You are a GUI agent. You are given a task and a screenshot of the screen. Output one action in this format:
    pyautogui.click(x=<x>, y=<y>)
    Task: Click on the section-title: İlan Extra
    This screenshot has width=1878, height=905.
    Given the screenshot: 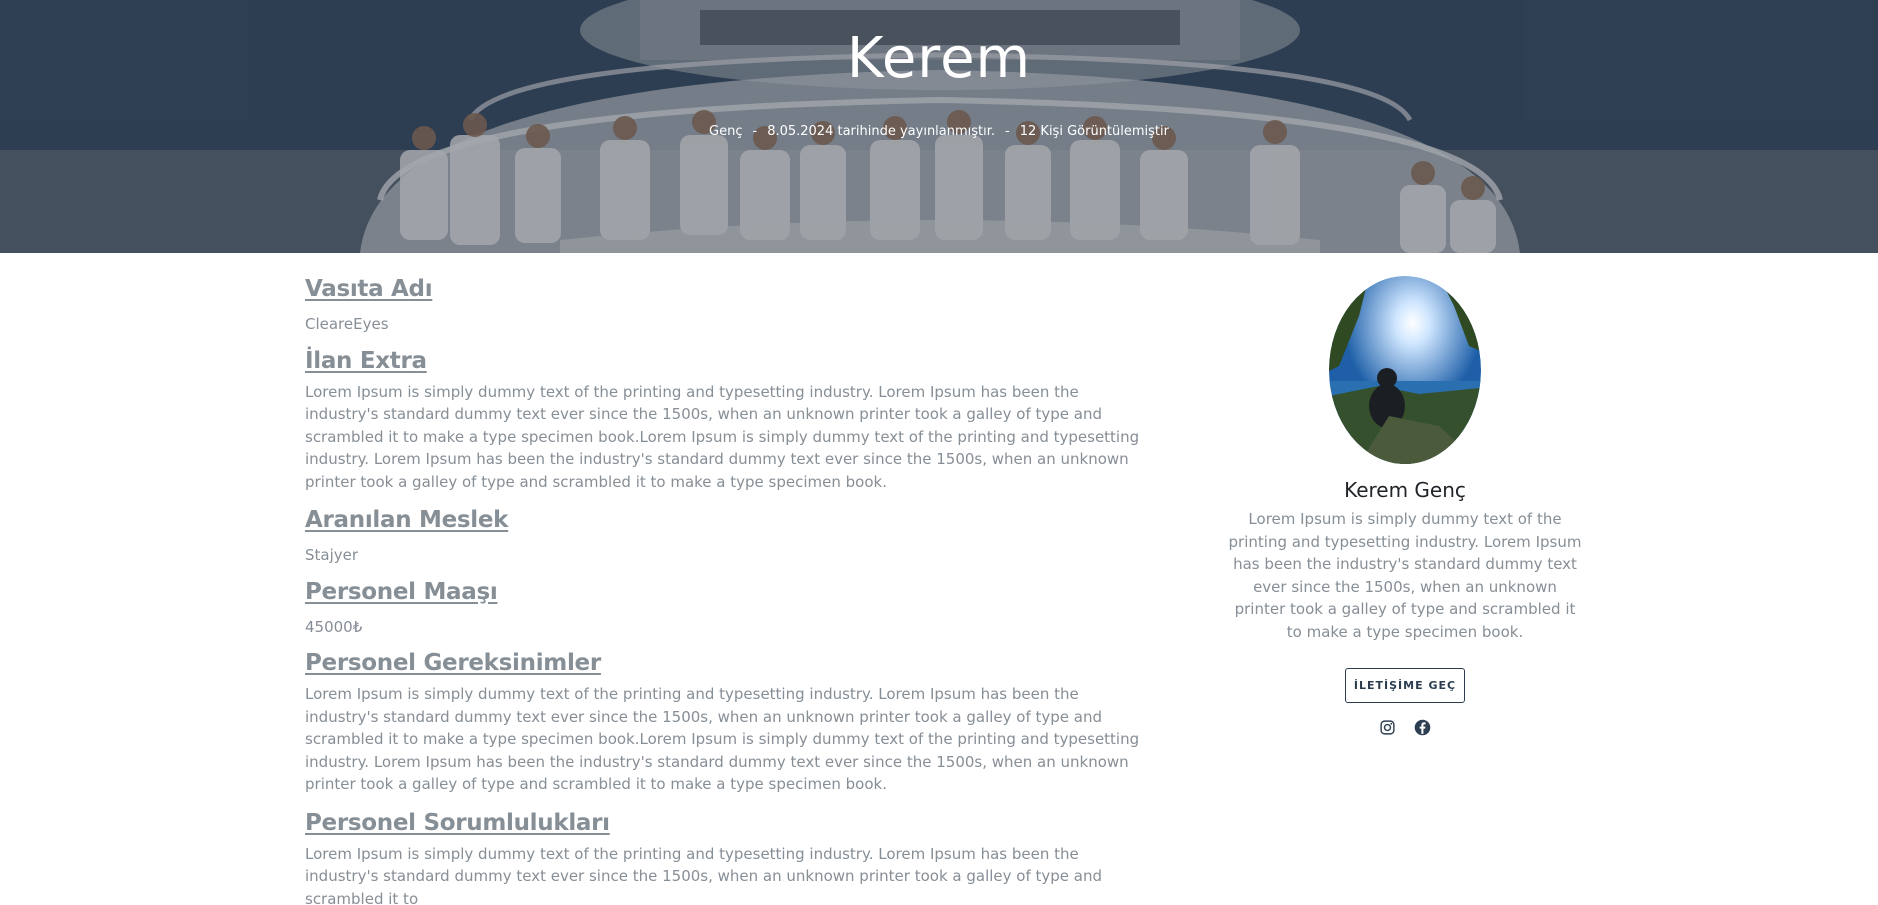 What is the action you would take?
    pyautogui.click(x=725, y=361)
    